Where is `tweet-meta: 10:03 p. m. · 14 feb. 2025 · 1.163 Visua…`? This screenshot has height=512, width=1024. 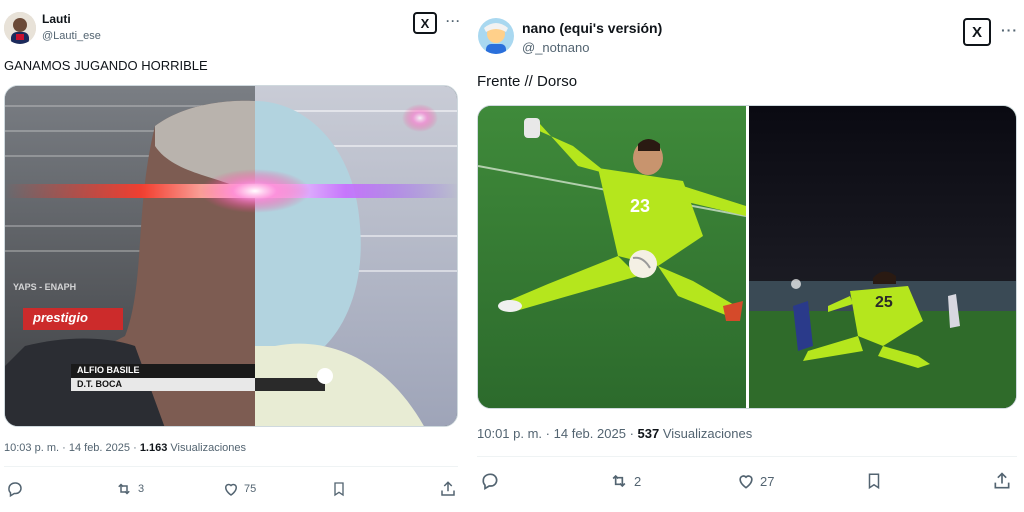 tweet-meta: 10:03 p. m. · 14 feb. 2025 · 1.163 Visua… is located at coordinates (125, 448).